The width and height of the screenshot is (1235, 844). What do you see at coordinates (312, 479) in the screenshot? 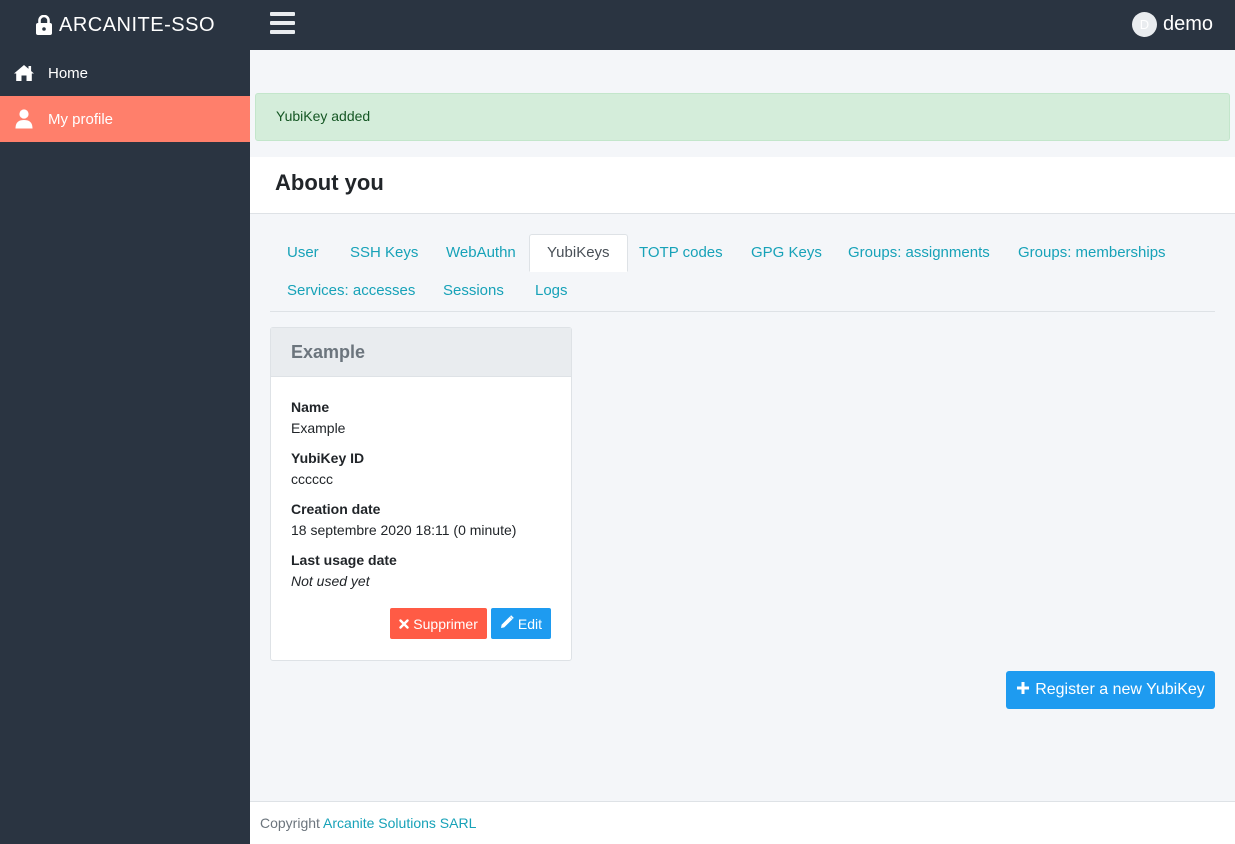
I see `field-value-yubikey-id: cccccc` at bounding box center [312, 479].